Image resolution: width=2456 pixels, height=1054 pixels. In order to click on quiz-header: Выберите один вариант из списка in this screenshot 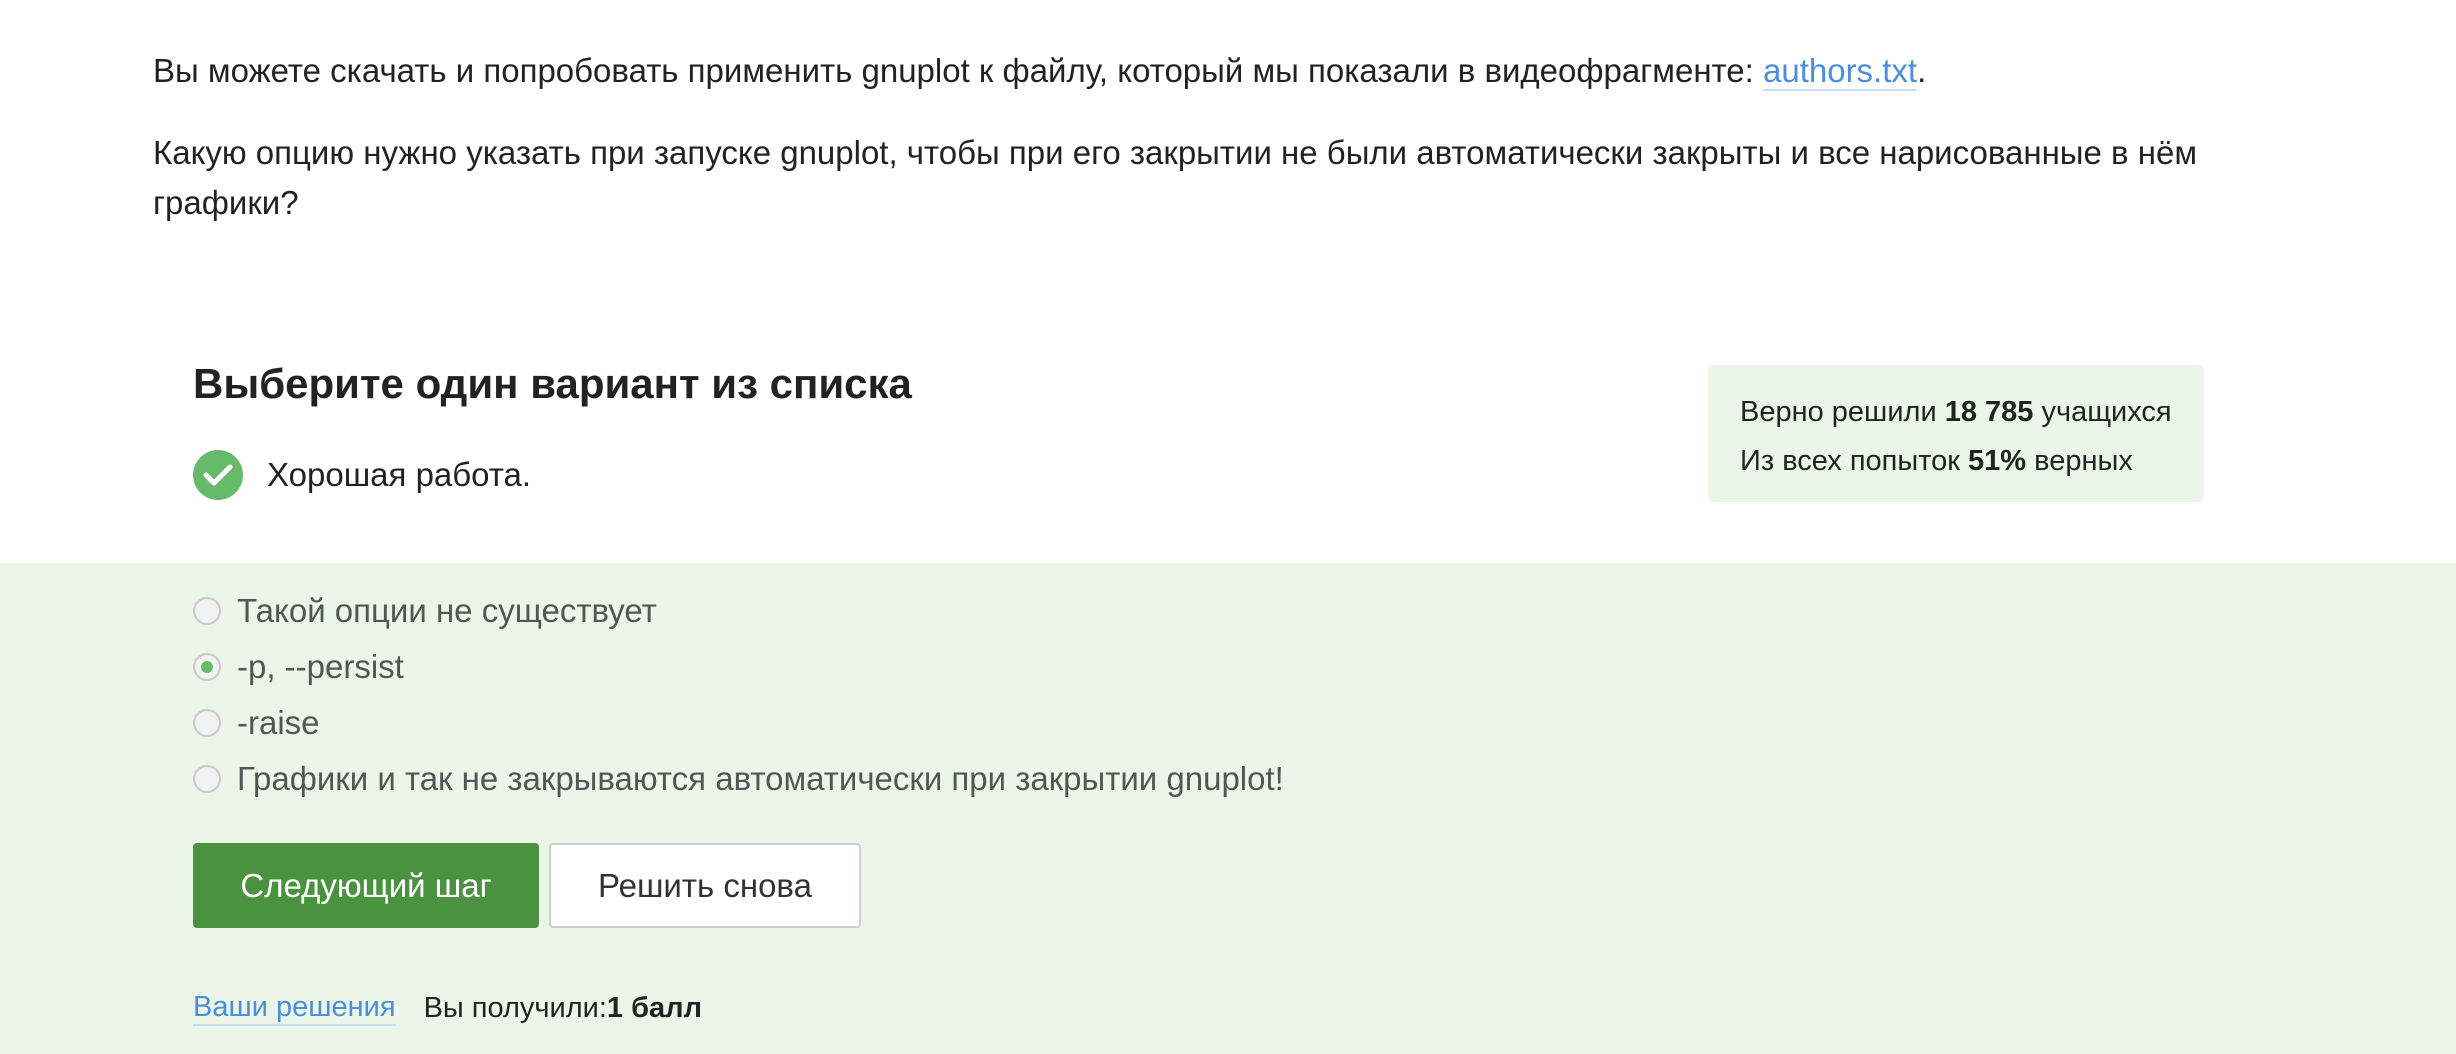, I will do `click(552, 383)`.